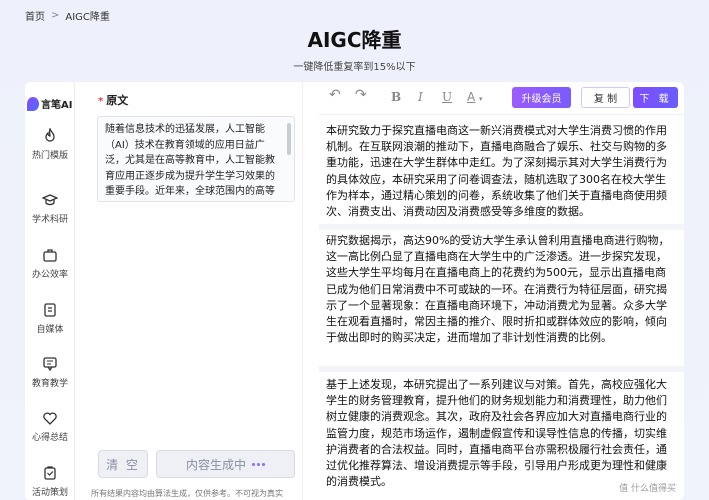  Describe the element at coordinates (50, 473) in the screenshot. I see `clipboard-icon` at that location.